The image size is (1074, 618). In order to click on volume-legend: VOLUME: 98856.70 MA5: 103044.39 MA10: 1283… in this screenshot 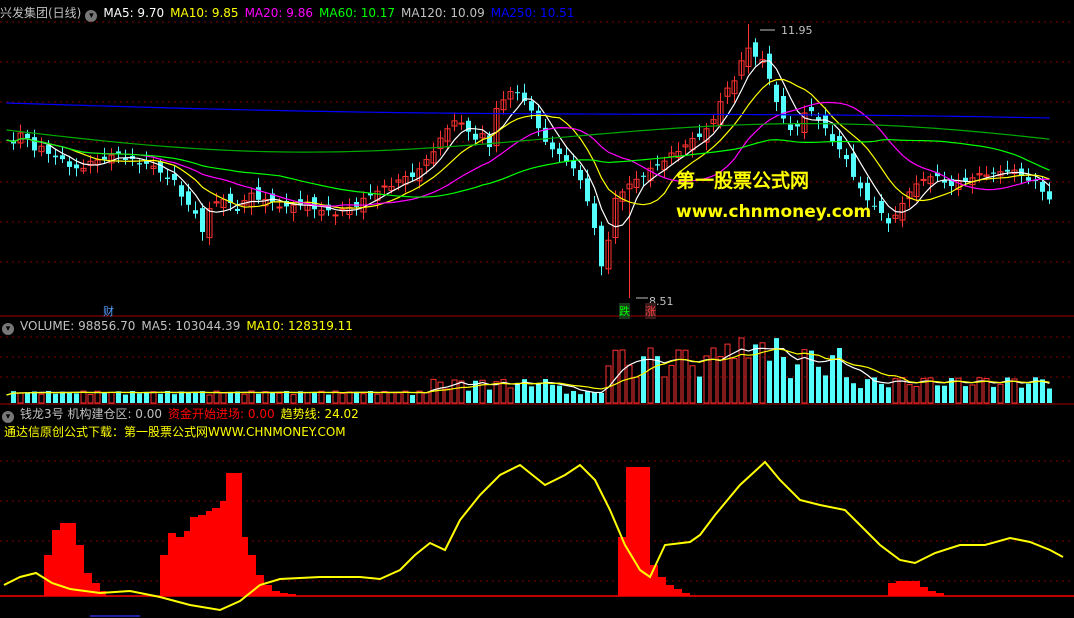, I will do `click(189, 326)`.